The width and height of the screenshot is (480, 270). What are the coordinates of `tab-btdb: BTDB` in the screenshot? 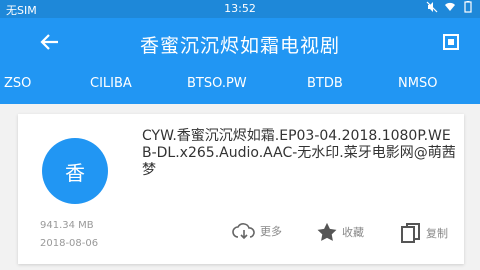 It's located at (325, 83).